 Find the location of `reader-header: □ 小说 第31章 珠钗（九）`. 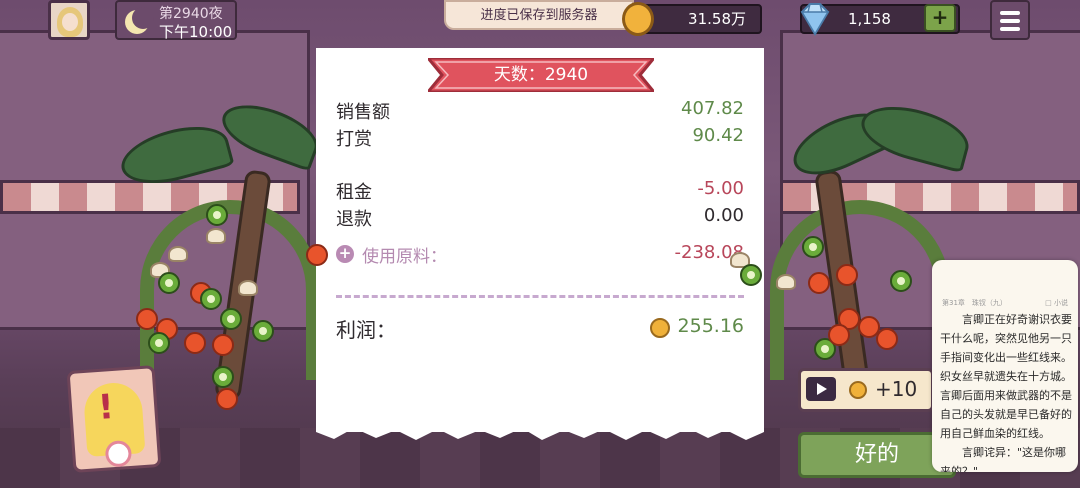

reader-header: □ 小说 第31章 珠钗（九） is located at coordinates (1005, 303).